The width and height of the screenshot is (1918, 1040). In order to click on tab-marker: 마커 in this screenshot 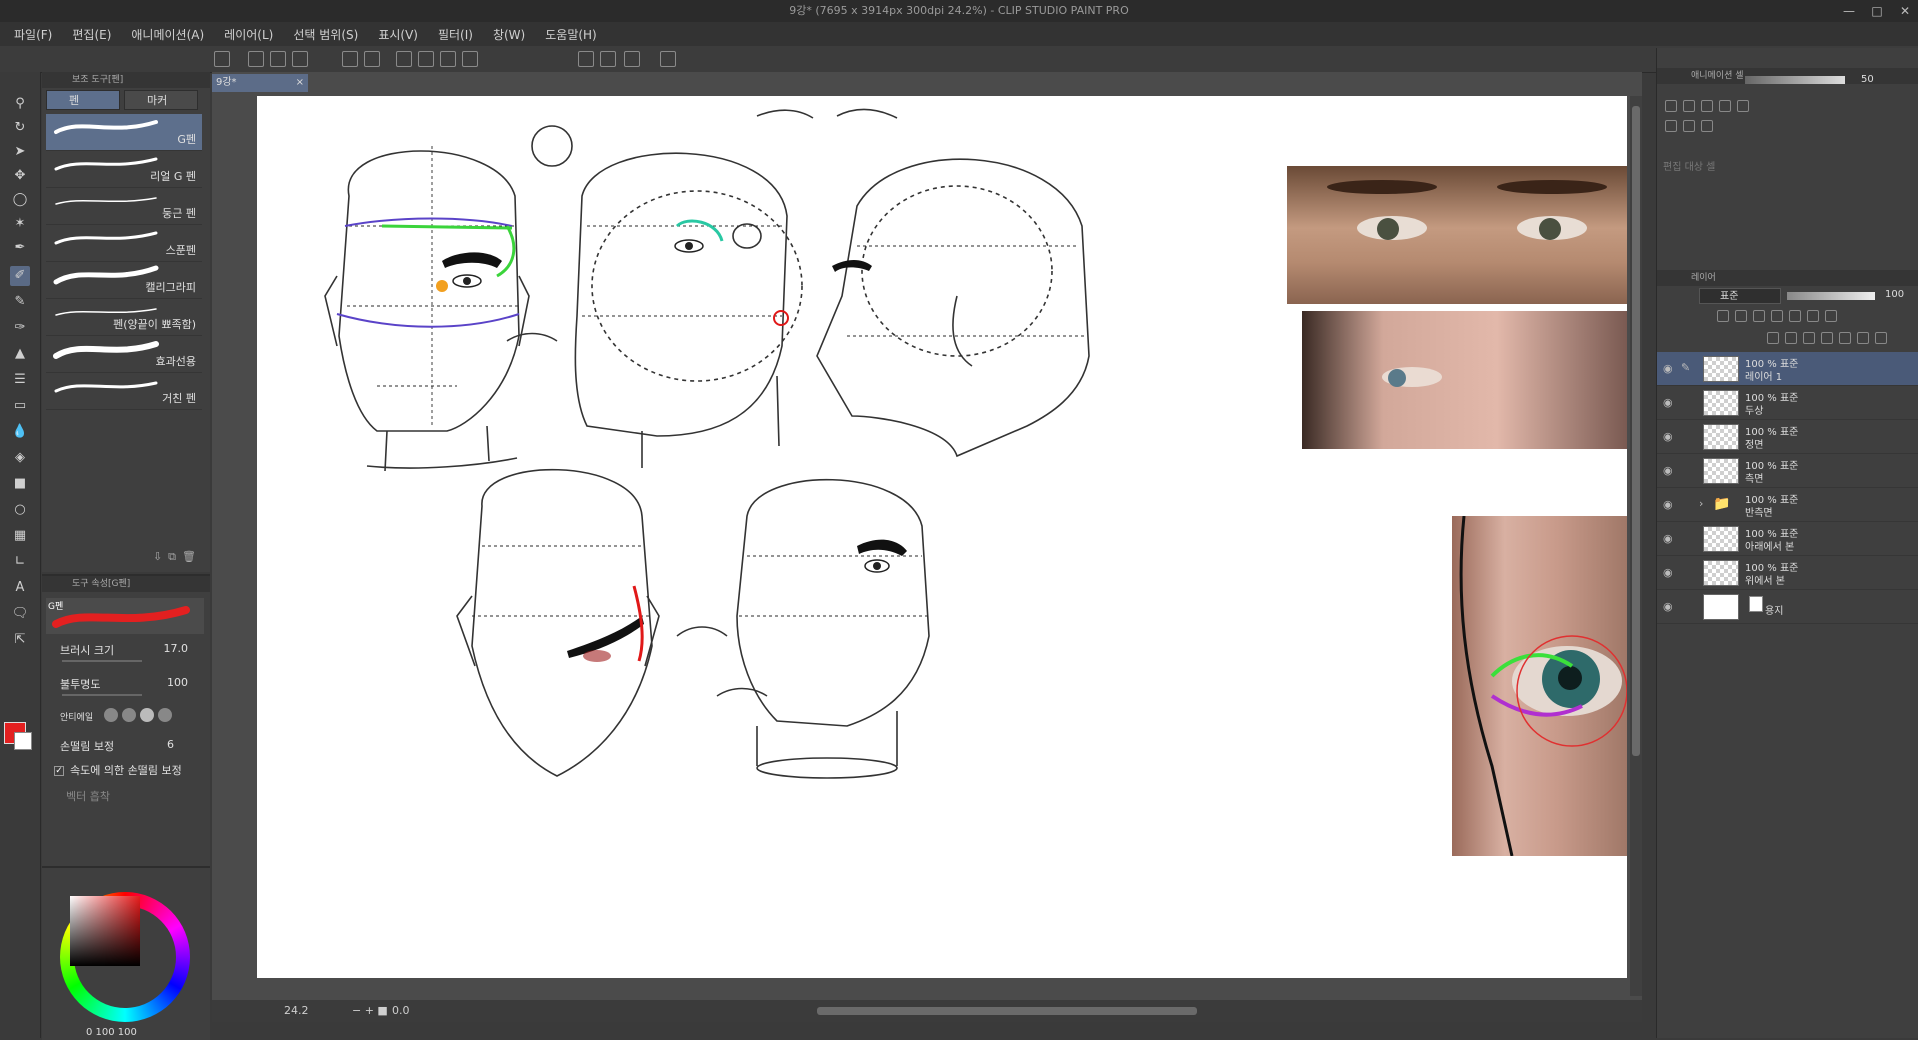, I will do `click(161, 100)`.